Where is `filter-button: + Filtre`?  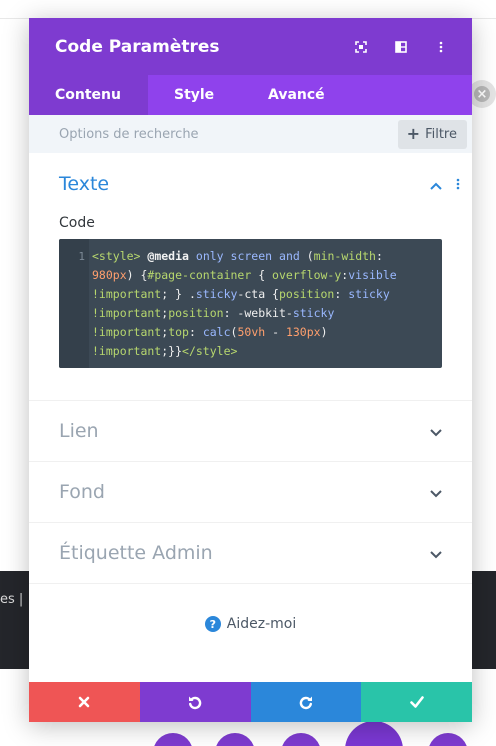 filter-button: + Filtre is located at coordinates (432, 134).